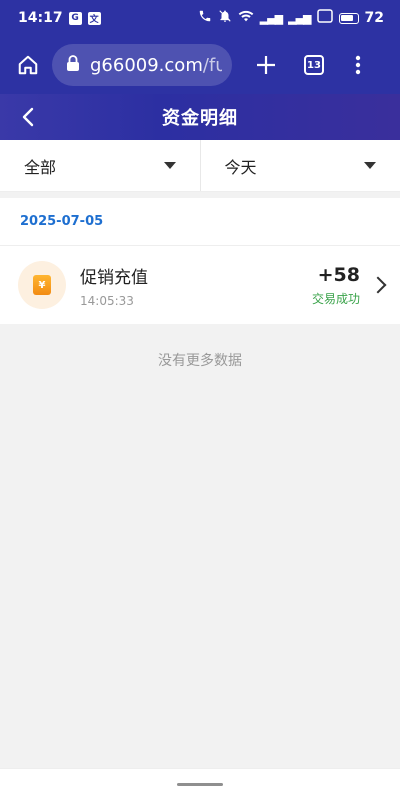 Image resolution: width=400 pixels, height=800 pixels. I want to click on gesture-bar, so click(200, 784).